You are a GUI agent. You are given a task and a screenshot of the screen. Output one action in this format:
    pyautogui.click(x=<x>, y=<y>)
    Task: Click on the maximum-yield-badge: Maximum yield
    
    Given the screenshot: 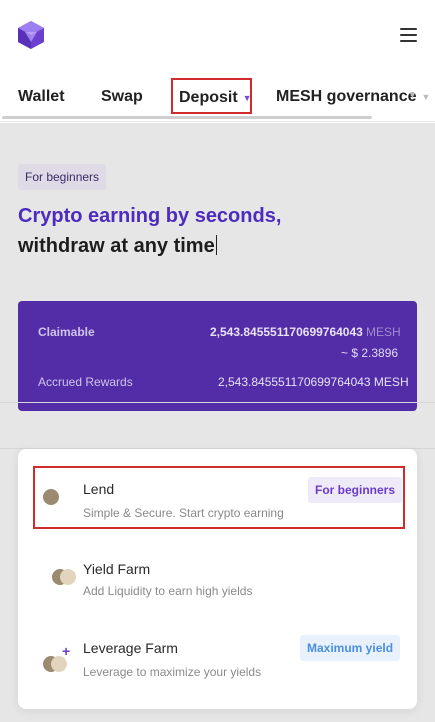 What is the action you would take?
    pyautogui.click(x=350, y=648)
    